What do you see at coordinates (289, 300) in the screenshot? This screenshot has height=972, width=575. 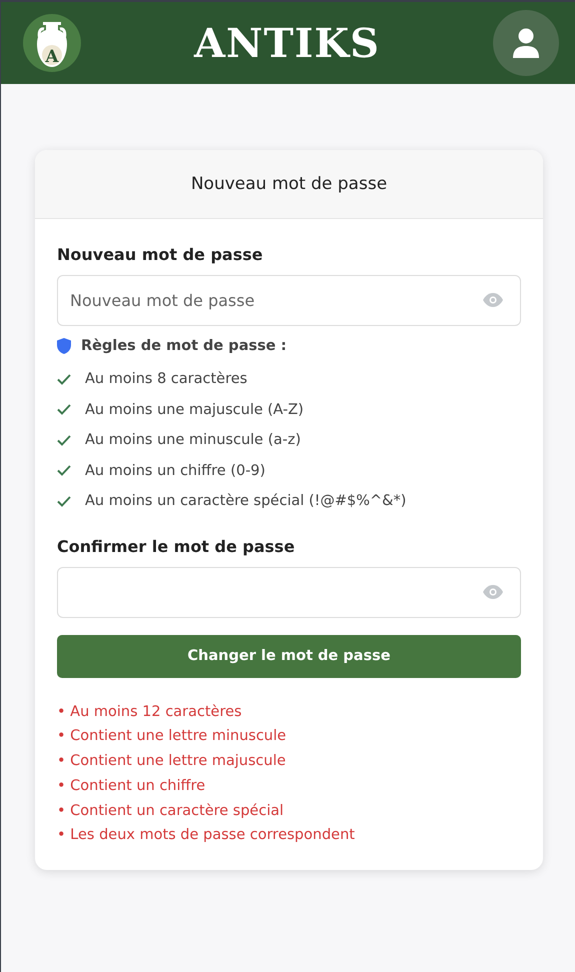 I see `new-password-field: Nouveau mot de passe` at bounding box center [289, 300].